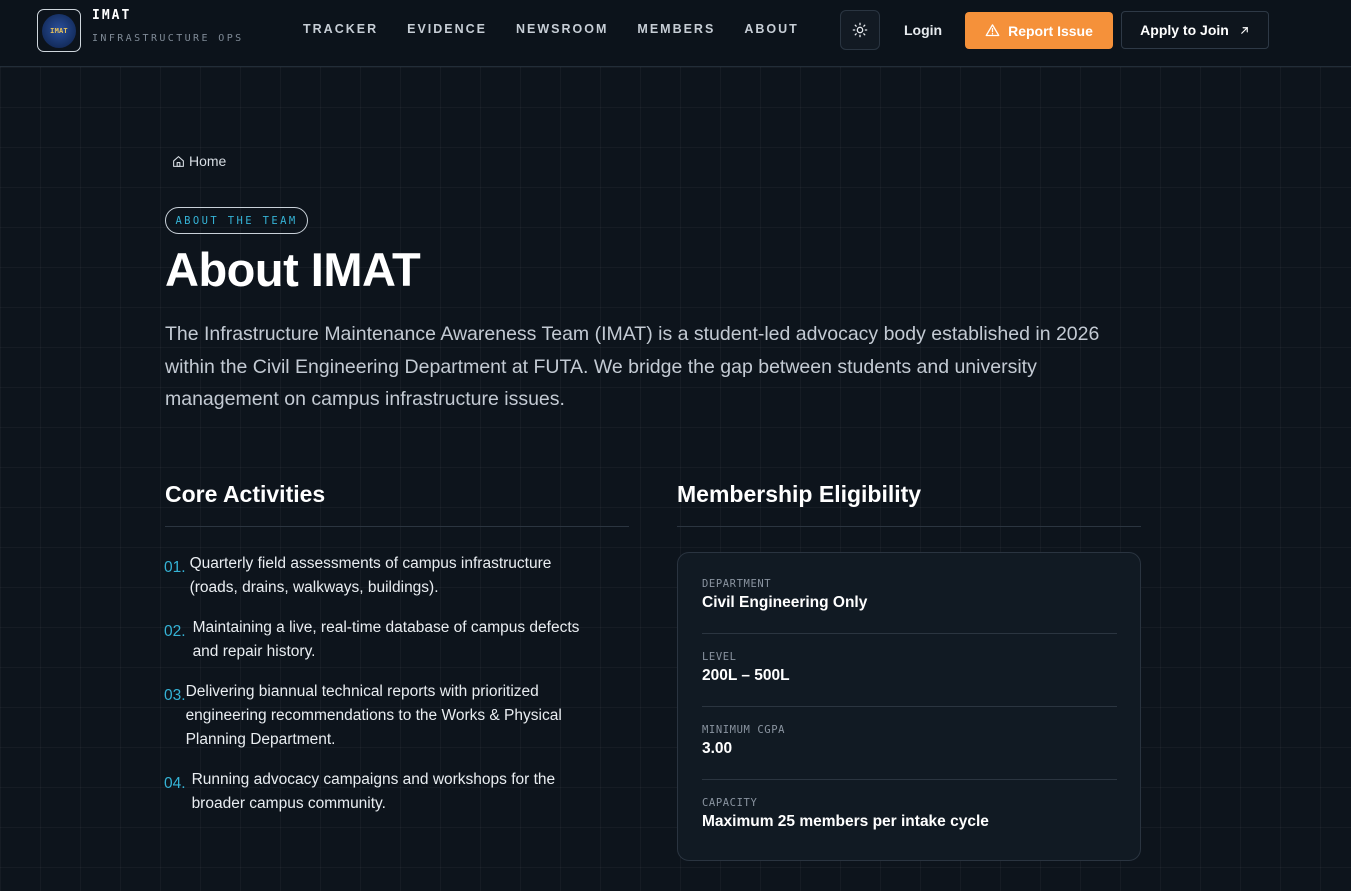  What do you see at coordinates (845, 821) in the screenshot?
I see `eligibility-value: Maximum 25 members per intake cycle` at bounding box center [845, 821].